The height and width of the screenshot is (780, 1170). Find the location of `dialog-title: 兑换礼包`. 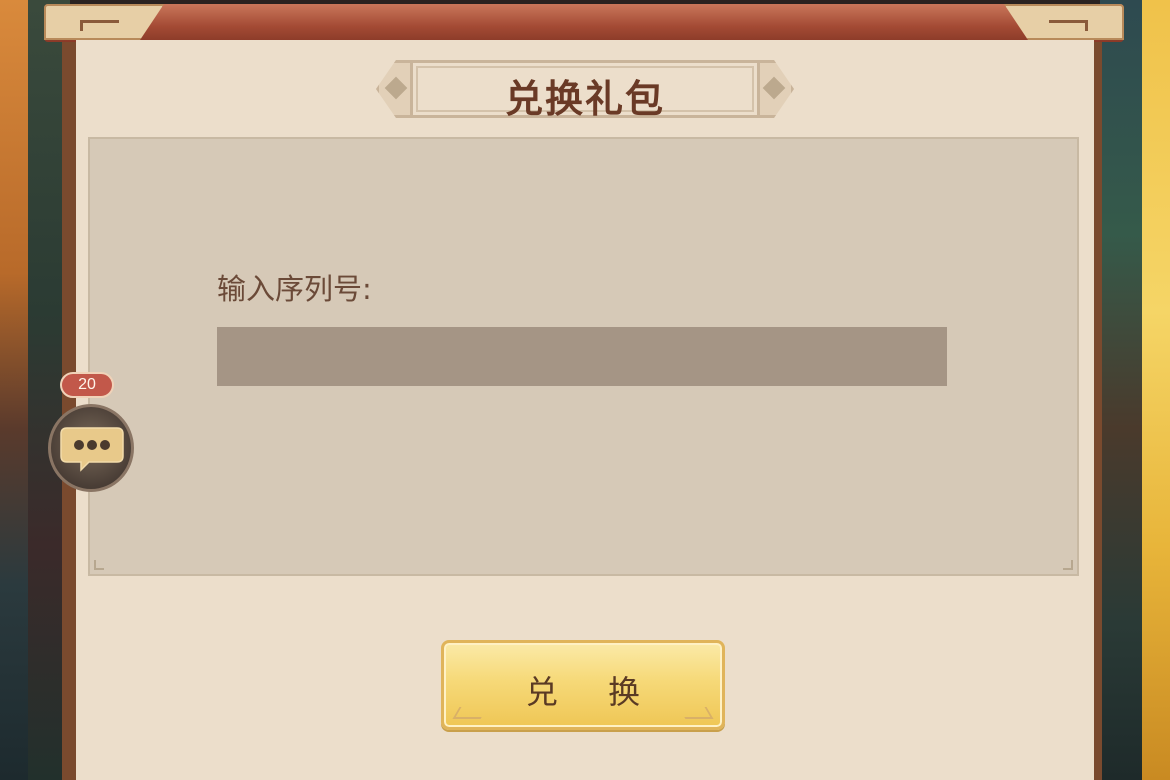

dialog-title: 兑换礼包 is located at coordinates (584, 98).